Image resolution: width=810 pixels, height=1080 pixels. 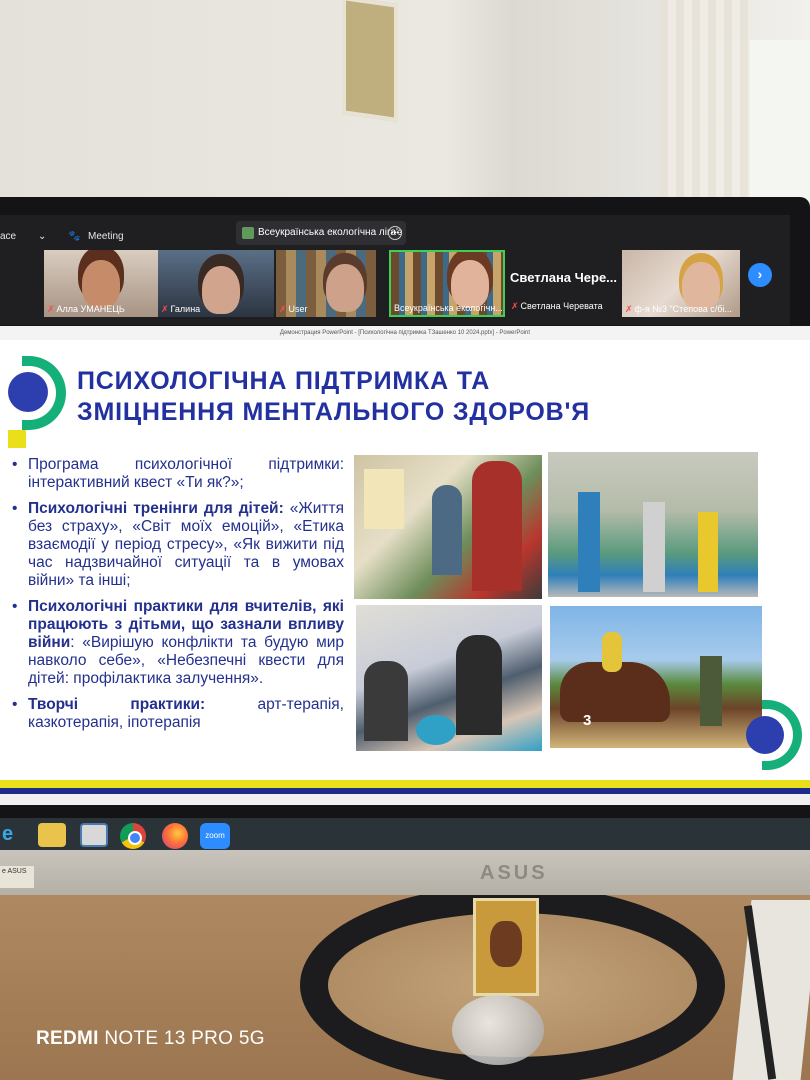 What do you see at coordinates (86, 309) in the screenshot?
I see `participant-name: ✗ Алла УМАНЕЦЬ` at bounding box center [86, 309].